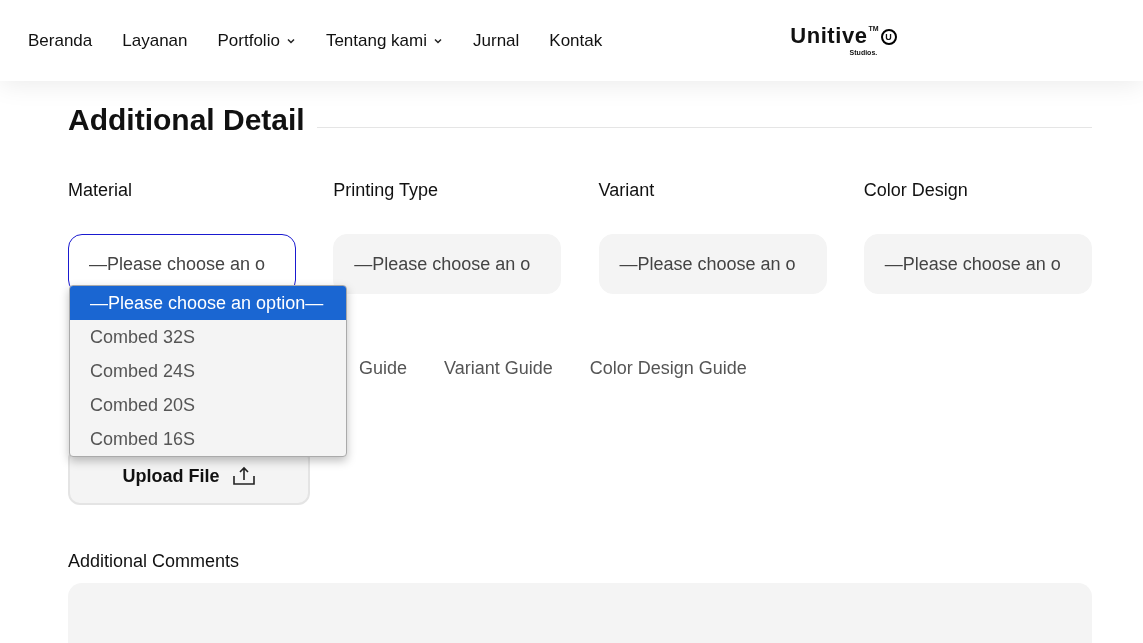 The image size is (1143, 643). What do you see at coordinates (208, 405) in the screenshot?
I see `dropdown-option: Combed 20S` at bounding box center [208, 405].